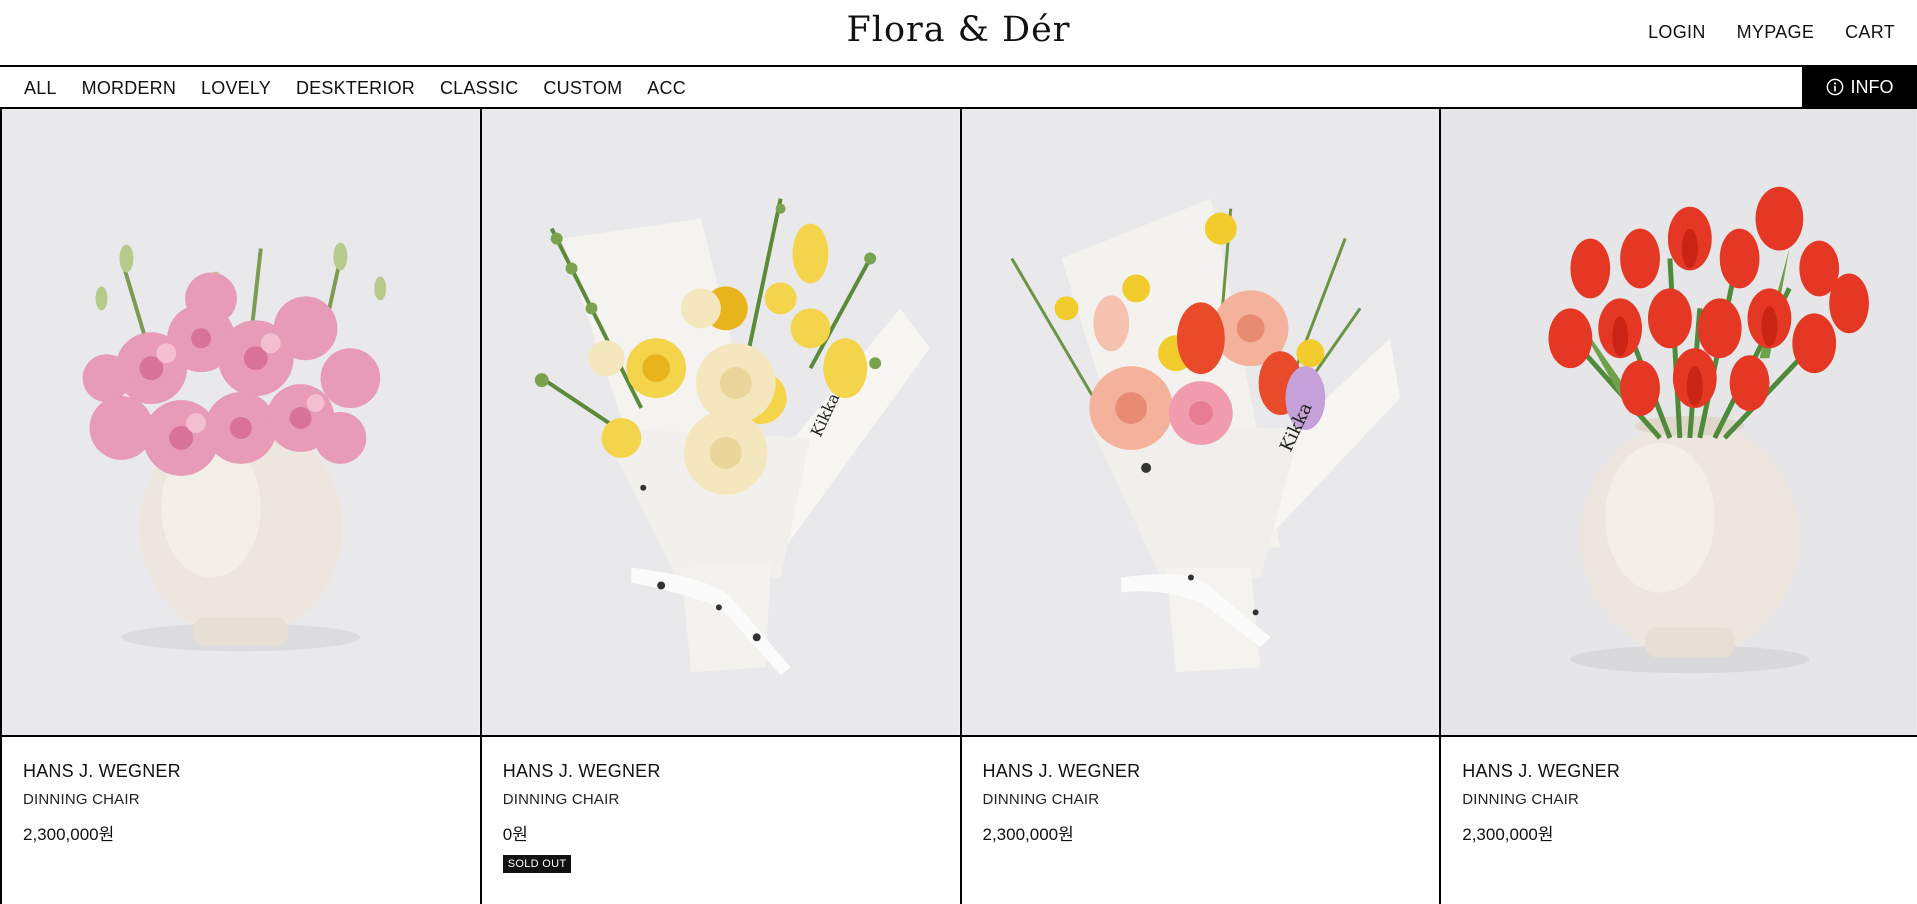  I want to click on category-mordern: MORDERN, so click(129, 88).